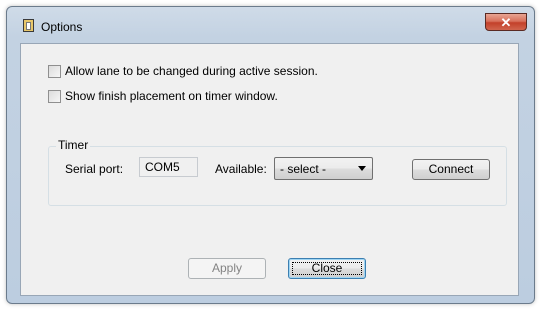  What do you see at coordinates (241, 169) in the screenshot?
I see `available-label: Available:` at bounding box center [241, 169].